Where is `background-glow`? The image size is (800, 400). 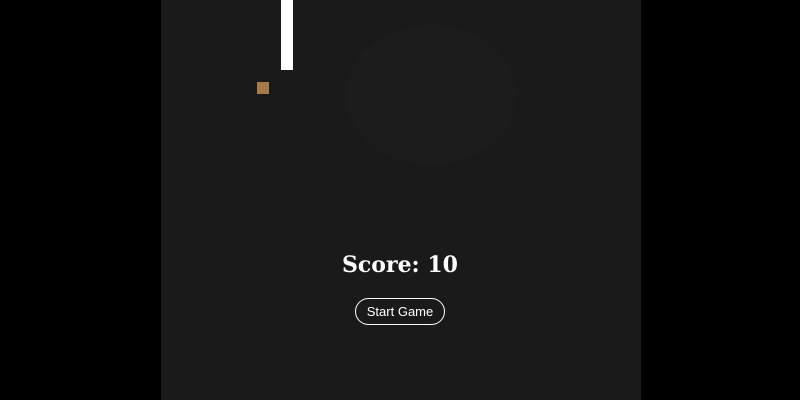
background-glow is located at coordinates (431, 95).